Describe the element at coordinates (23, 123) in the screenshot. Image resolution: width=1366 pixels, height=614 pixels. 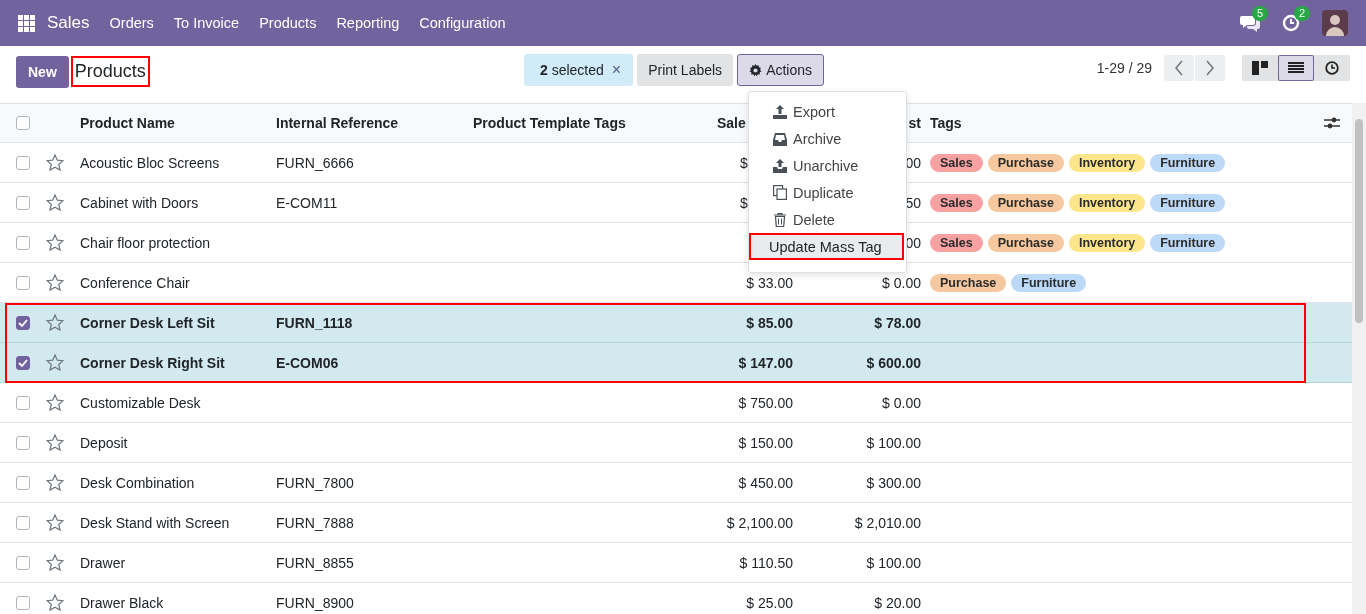
I see `select-all-checkbox` at that location.